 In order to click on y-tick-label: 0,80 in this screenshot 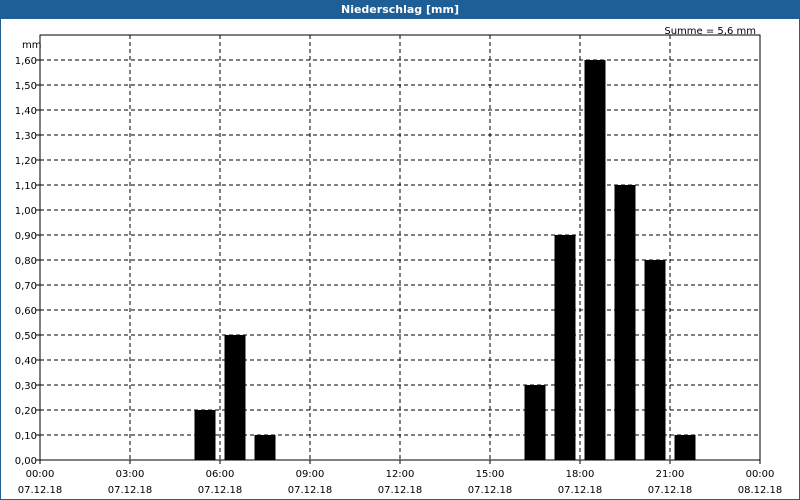, I will do `click(26, 261)`.